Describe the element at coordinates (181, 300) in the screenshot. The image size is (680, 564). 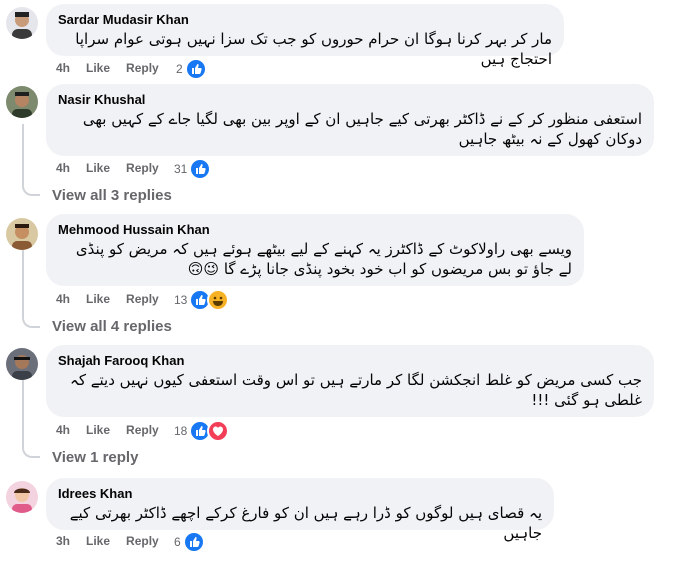
I see `reaction-count: 13` at that location.